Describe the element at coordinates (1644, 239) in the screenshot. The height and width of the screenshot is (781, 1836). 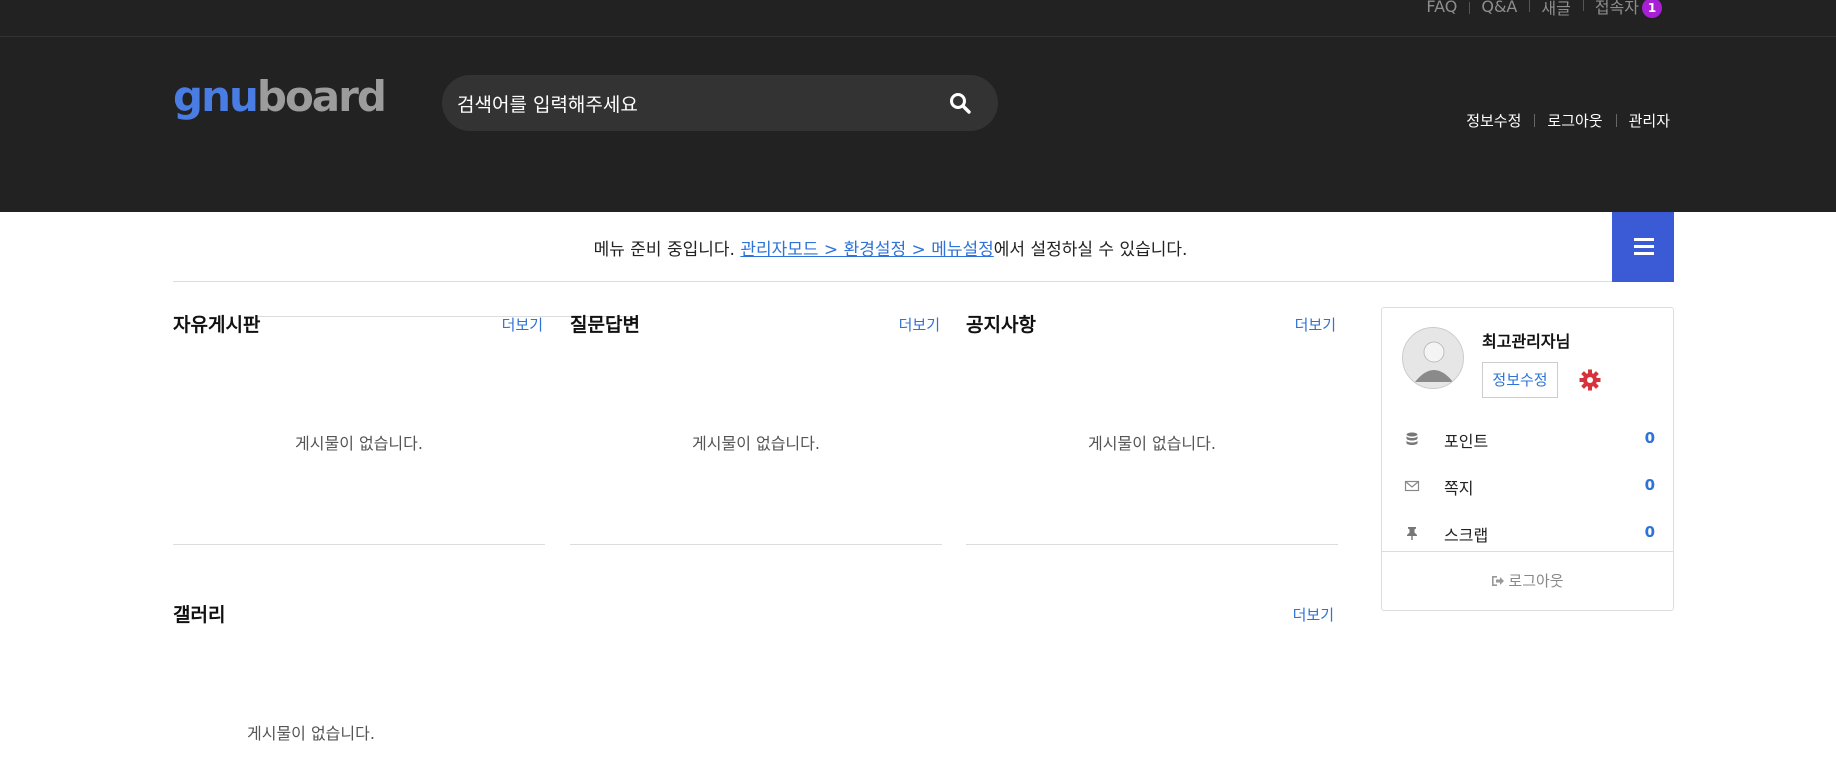
I see `hamburger-icon` at that location.